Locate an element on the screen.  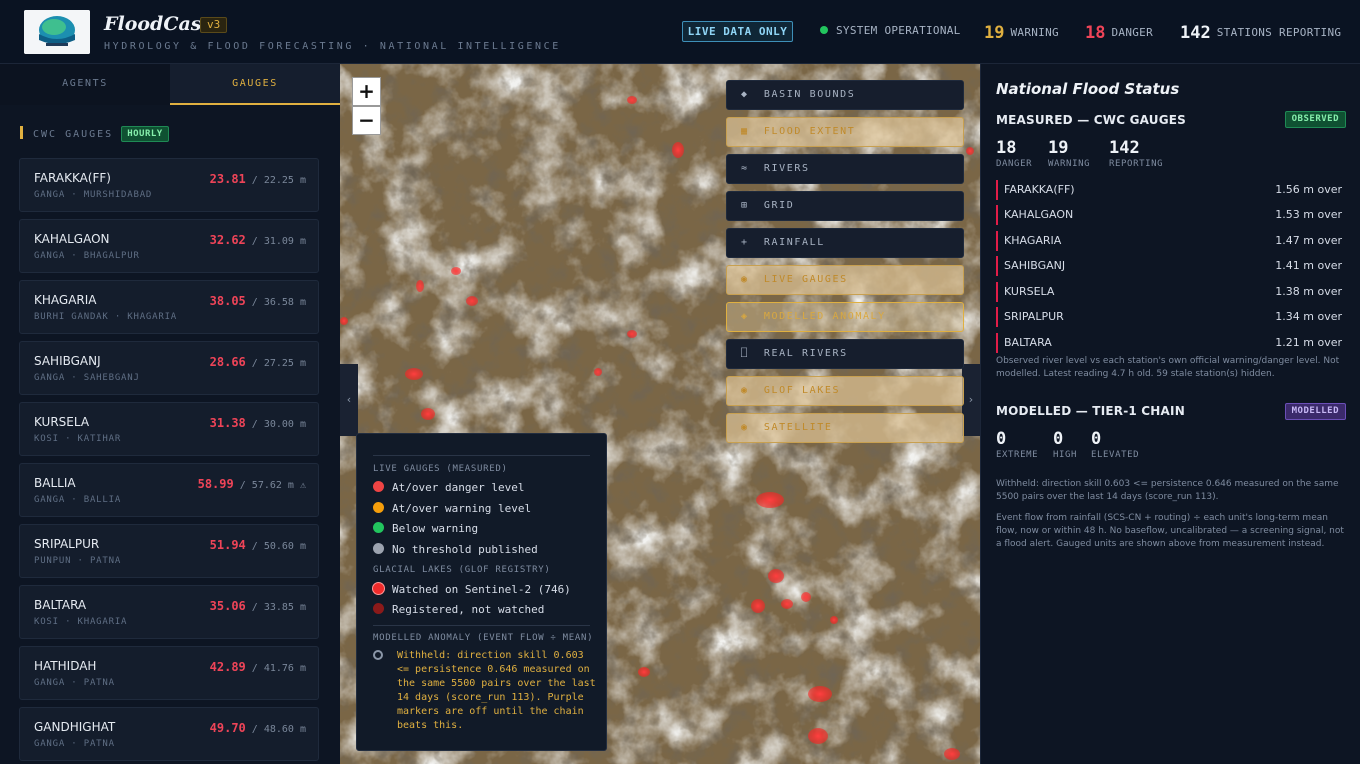
app-title: FloodCast is located at coordinates (157, 24).